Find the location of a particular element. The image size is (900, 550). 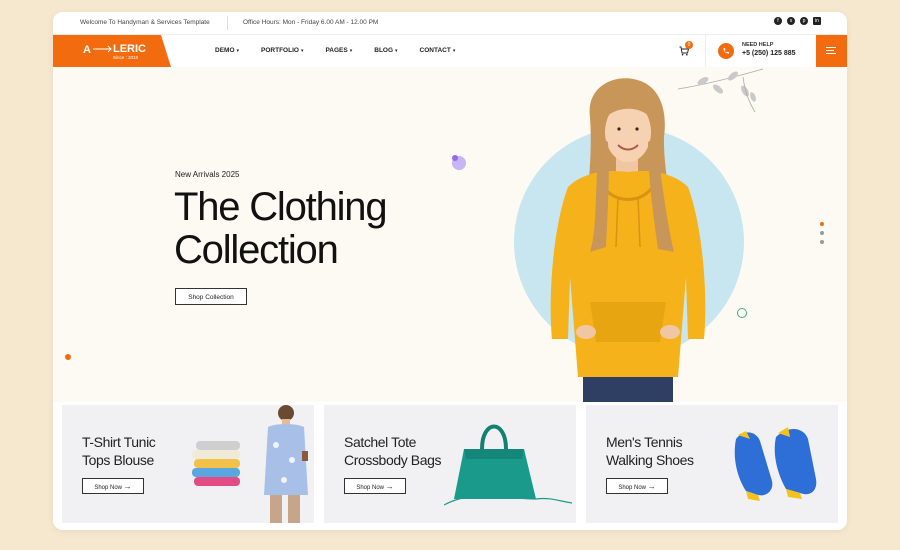

nav-item-blog: BLOG ▾ is located at coordinates (385, 50).